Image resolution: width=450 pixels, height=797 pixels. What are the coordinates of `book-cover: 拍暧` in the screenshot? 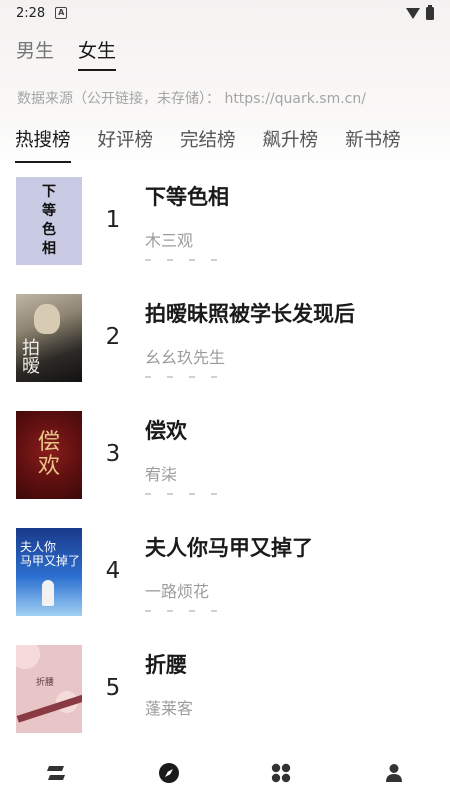 It's located at (49, 338).